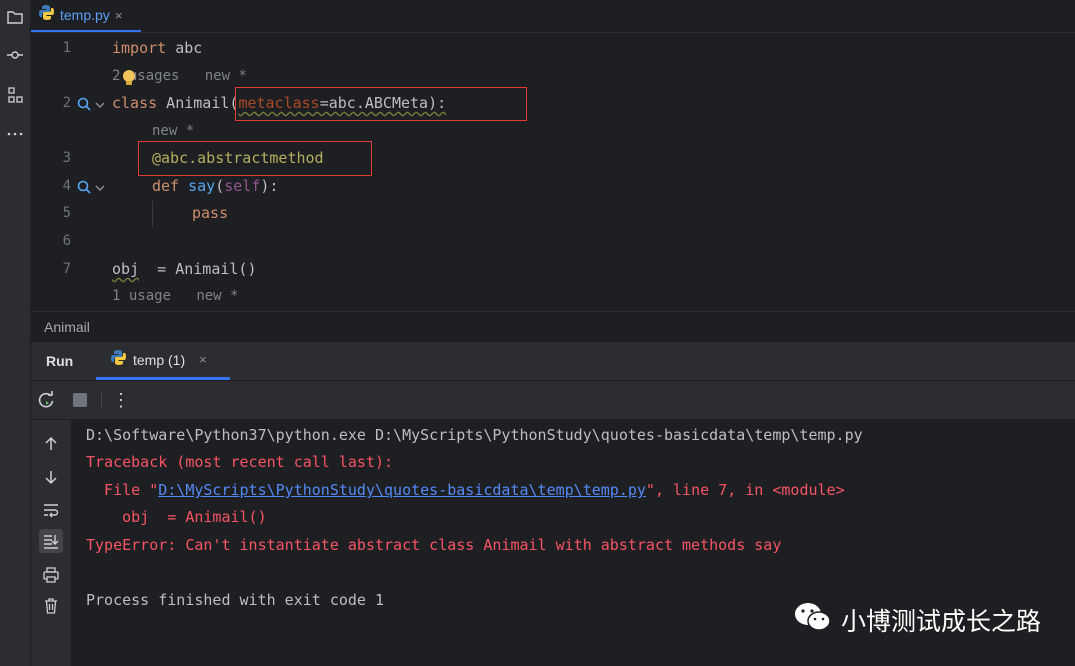  I want to click on run-tab-temp: temp (1) ×, so click(163, 361).